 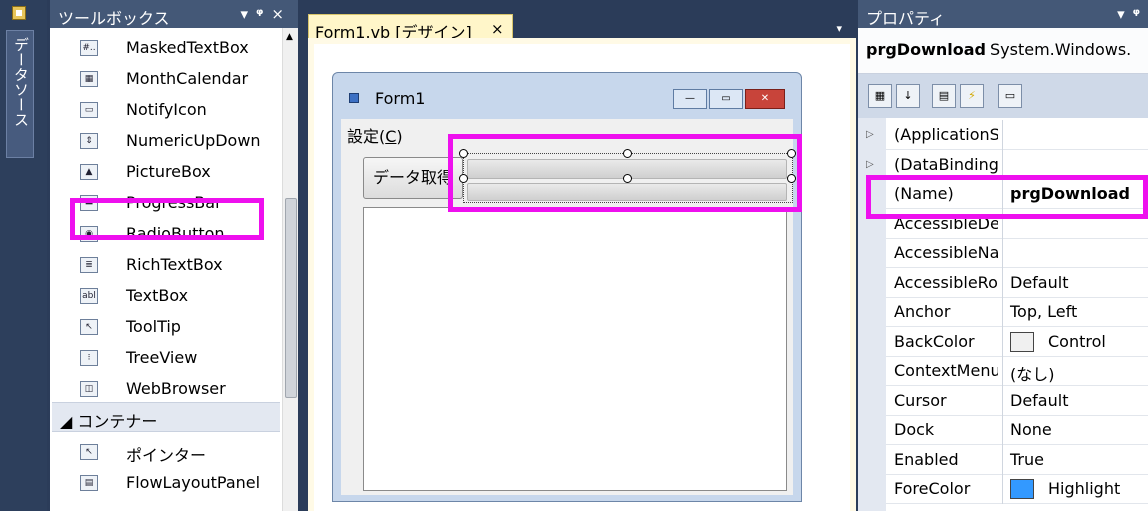 What do you see at coordinates (89, 327) in the screenshot?
I see `tooltip-icon: ↖` at bounding box center [89, 327].